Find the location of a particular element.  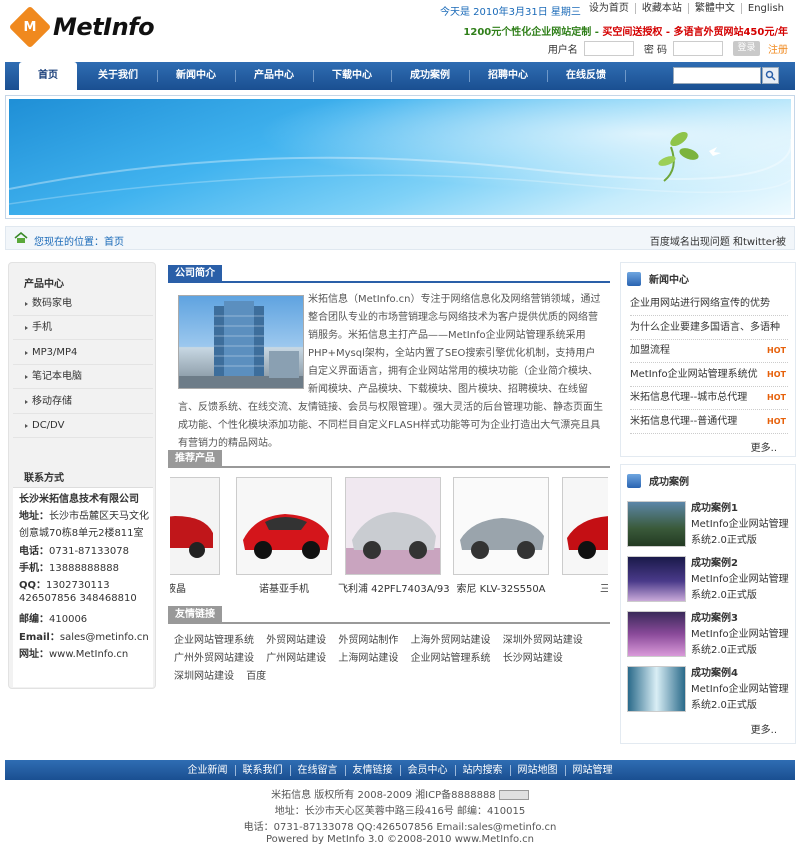

logo-text: MetInfo is located at coordinates (104, 27).